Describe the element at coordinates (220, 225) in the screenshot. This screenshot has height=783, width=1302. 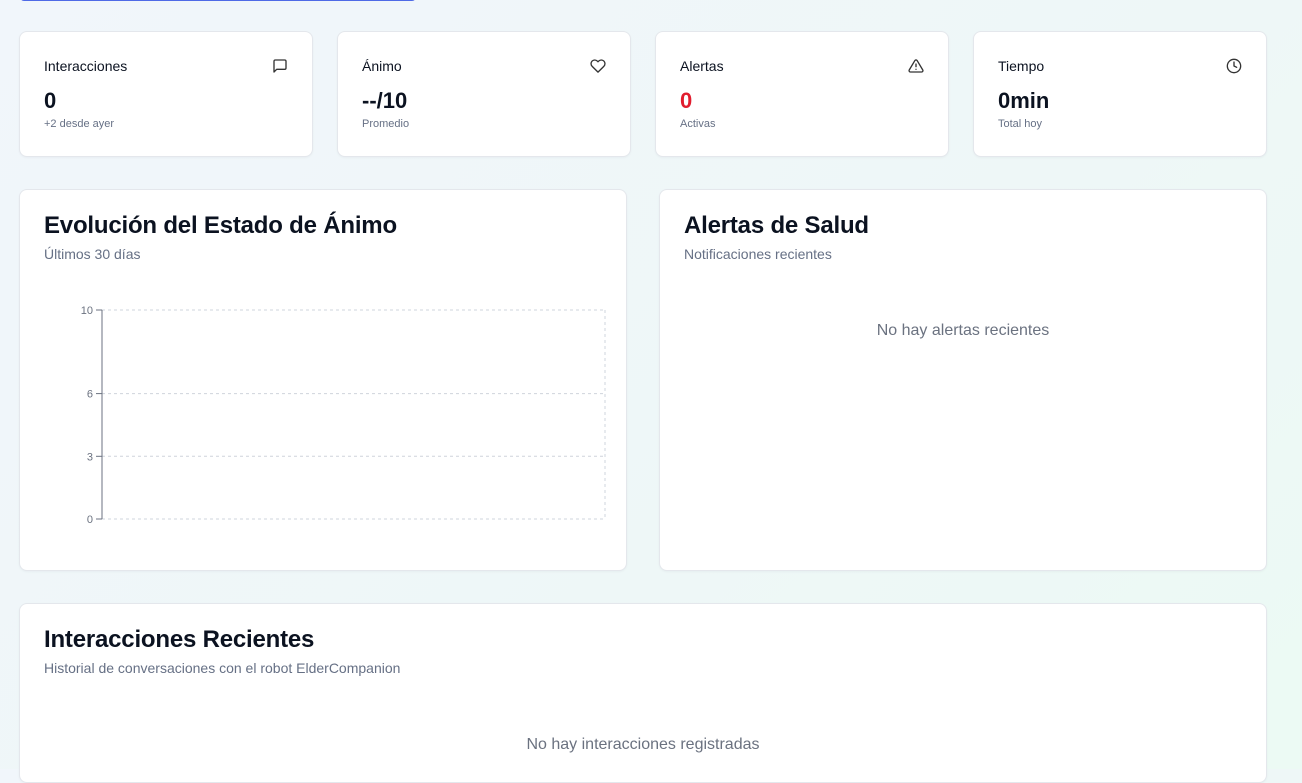
I see `mood-chart-title: Evolución del Estado de Ánimo` at that location.